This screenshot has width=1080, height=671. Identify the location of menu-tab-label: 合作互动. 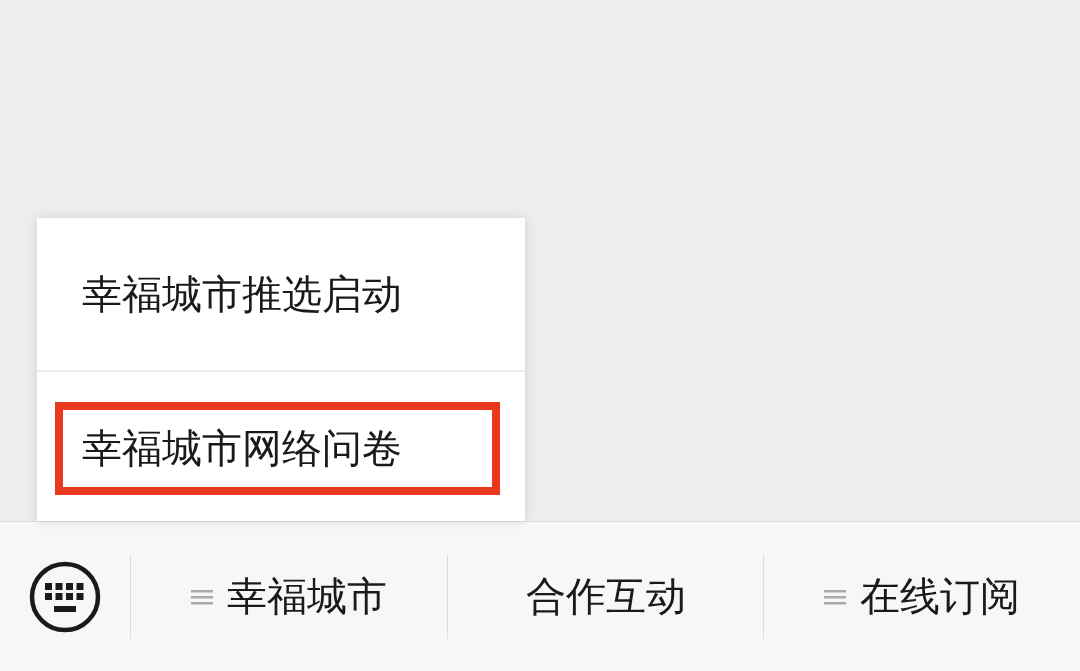
(605, 596).